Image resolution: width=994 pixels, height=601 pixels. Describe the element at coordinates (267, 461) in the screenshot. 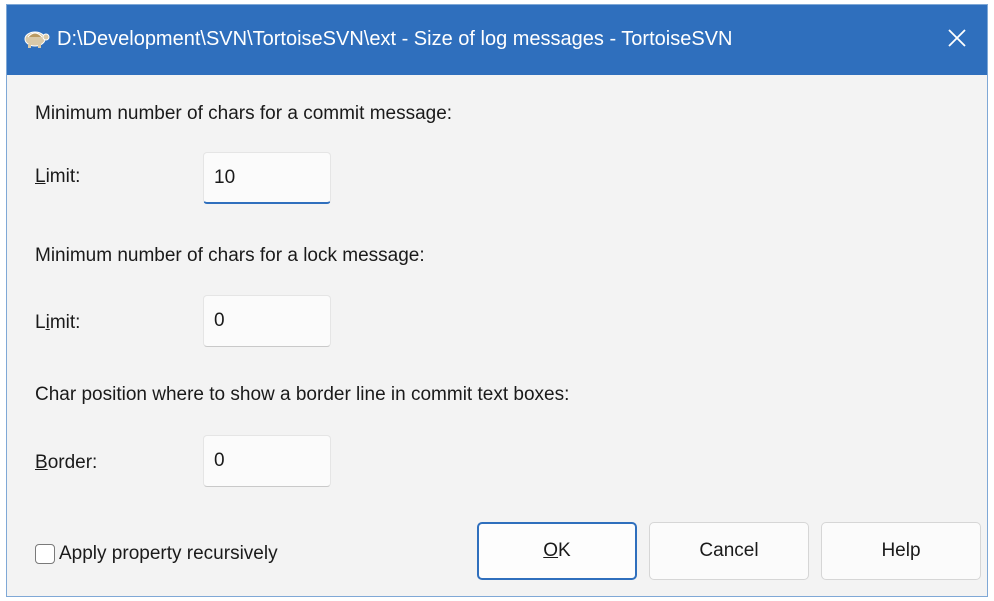

I see `border-input` at that location.